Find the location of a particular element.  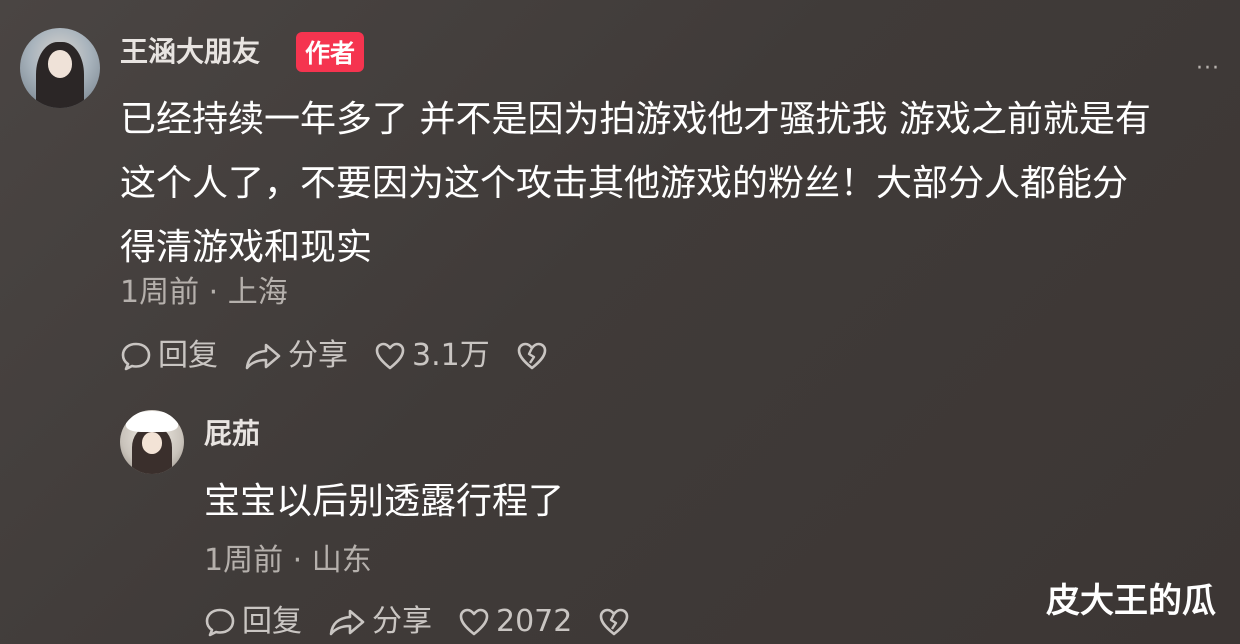

like-count: 3.1万 is located at coordinates (451, 355).